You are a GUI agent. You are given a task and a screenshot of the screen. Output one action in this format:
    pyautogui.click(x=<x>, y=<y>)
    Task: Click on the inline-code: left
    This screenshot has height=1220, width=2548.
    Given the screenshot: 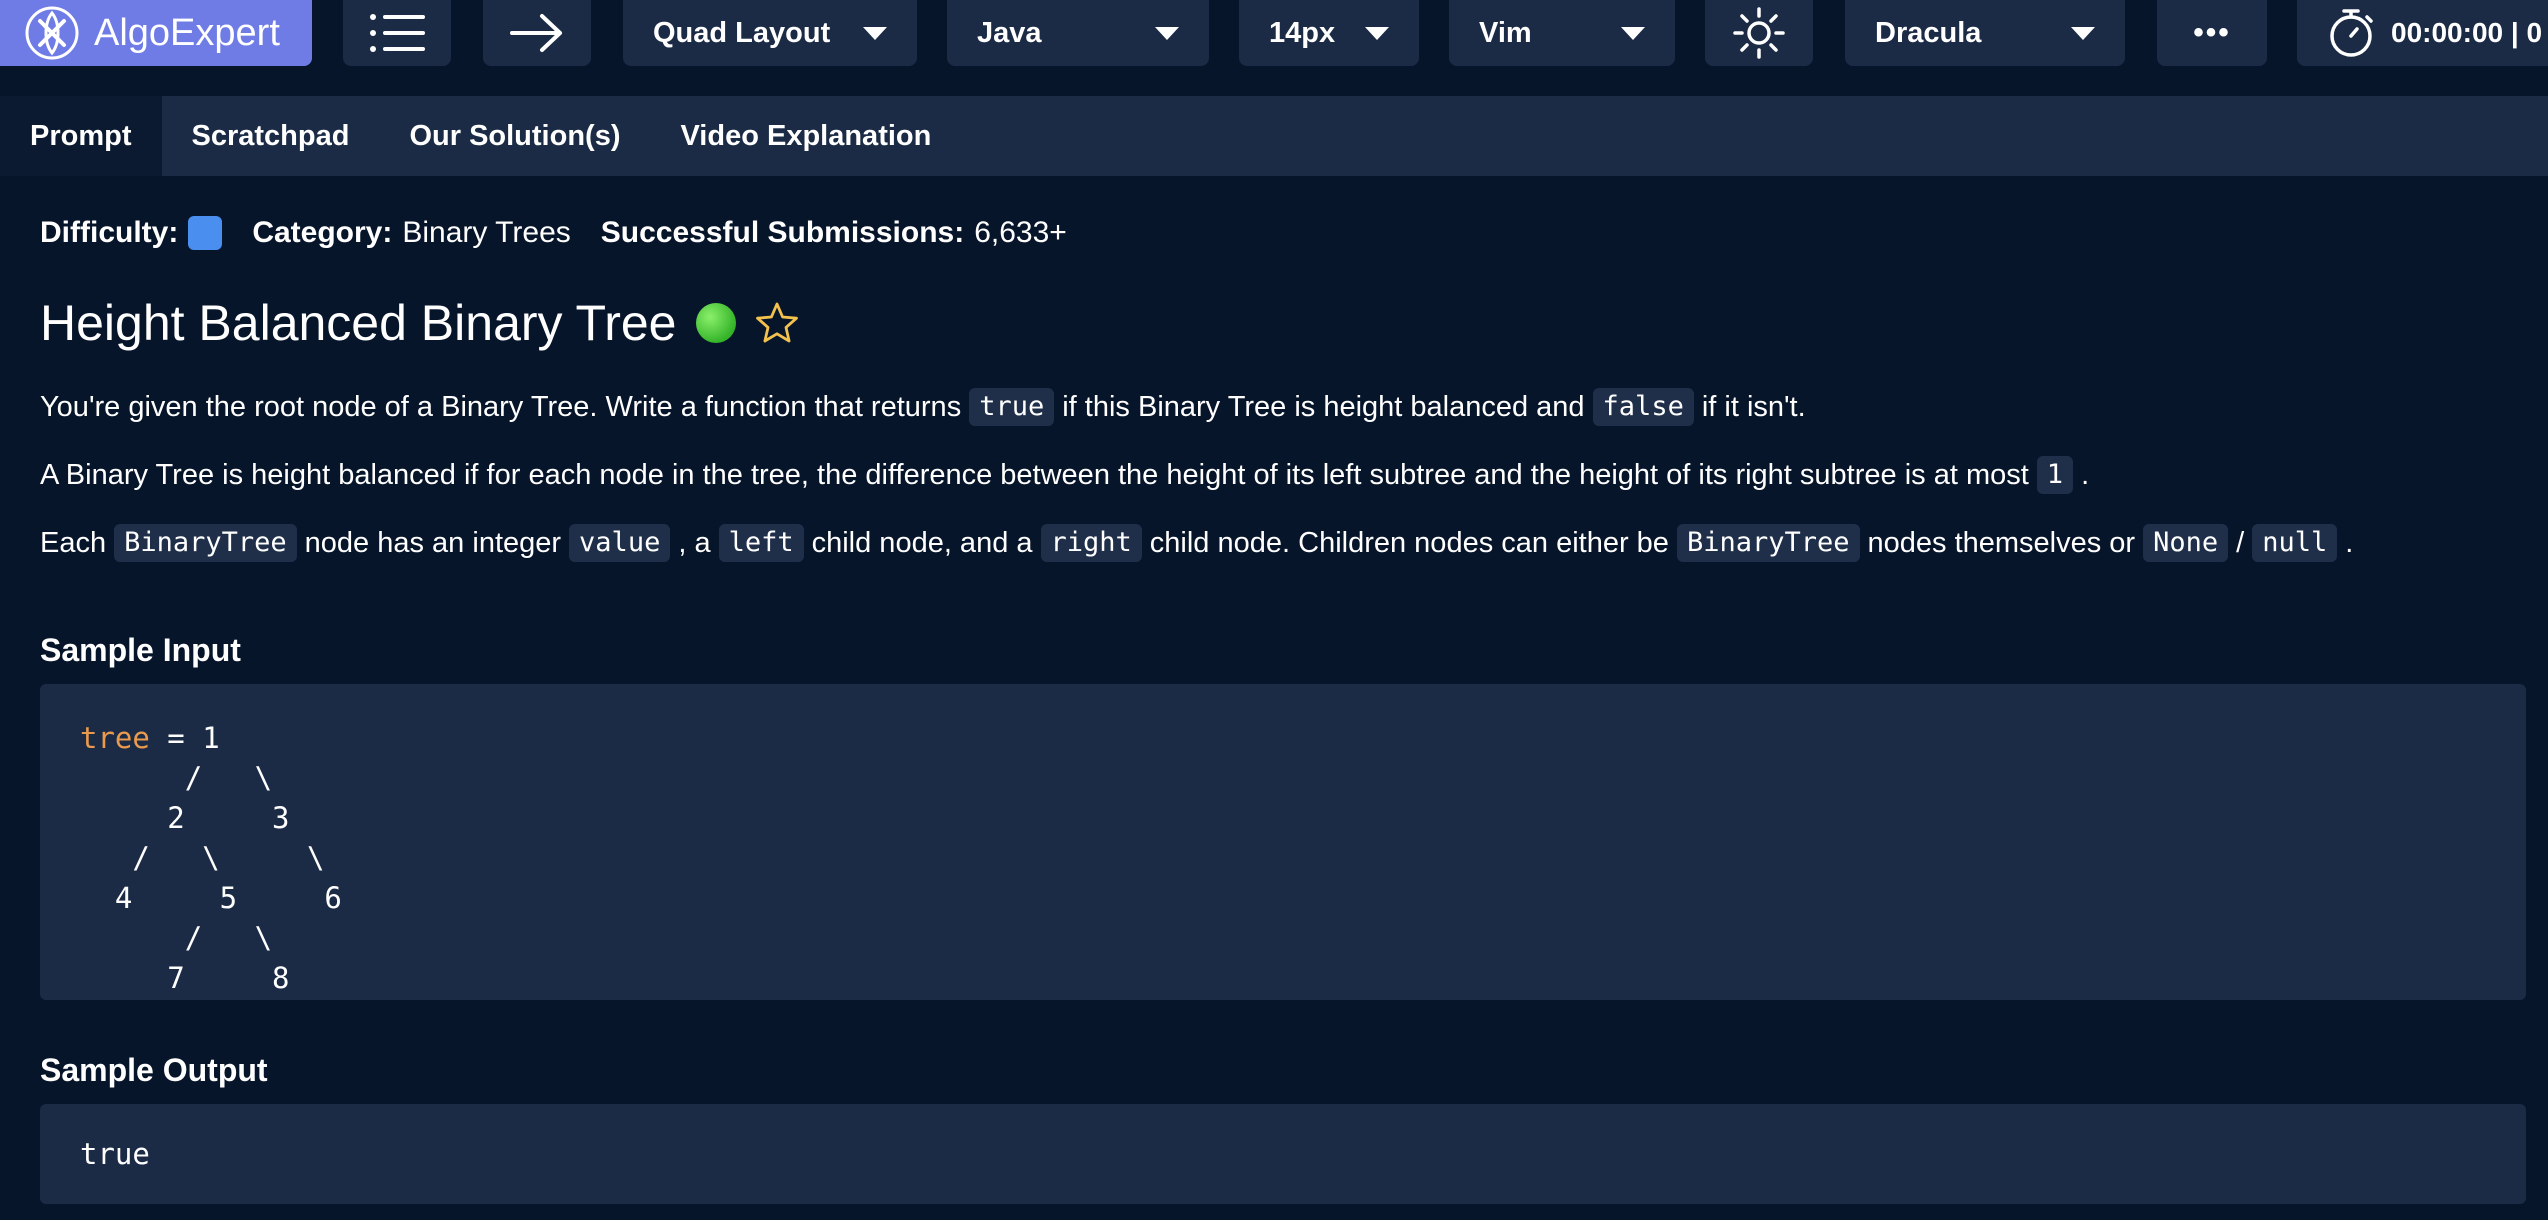 What is the action you would take?
    pyautogui.click(x=761, y=543)
    